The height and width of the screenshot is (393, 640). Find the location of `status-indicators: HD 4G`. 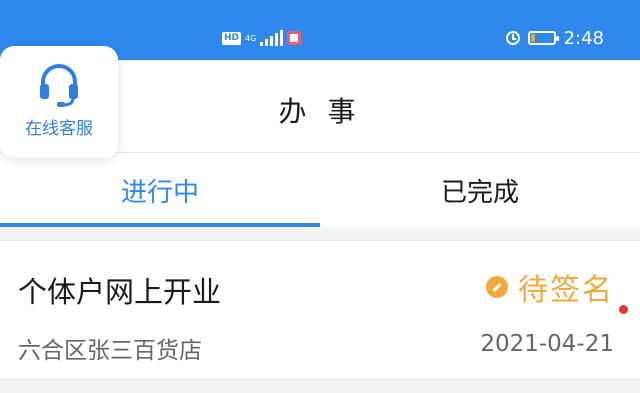

status-indicators: HD 4G is located at coordinates (262, 38).